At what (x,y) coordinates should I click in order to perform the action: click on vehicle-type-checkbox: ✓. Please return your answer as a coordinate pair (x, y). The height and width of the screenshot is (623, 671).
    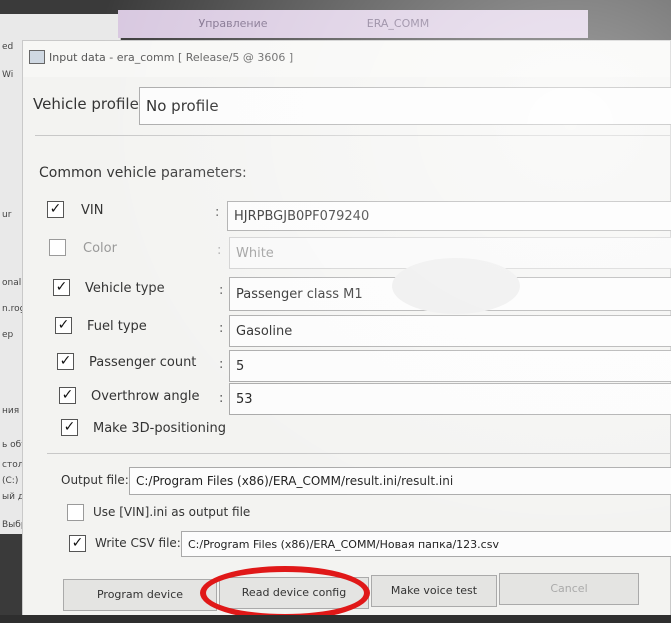
    Looking at the image, I should click on (61, 287).